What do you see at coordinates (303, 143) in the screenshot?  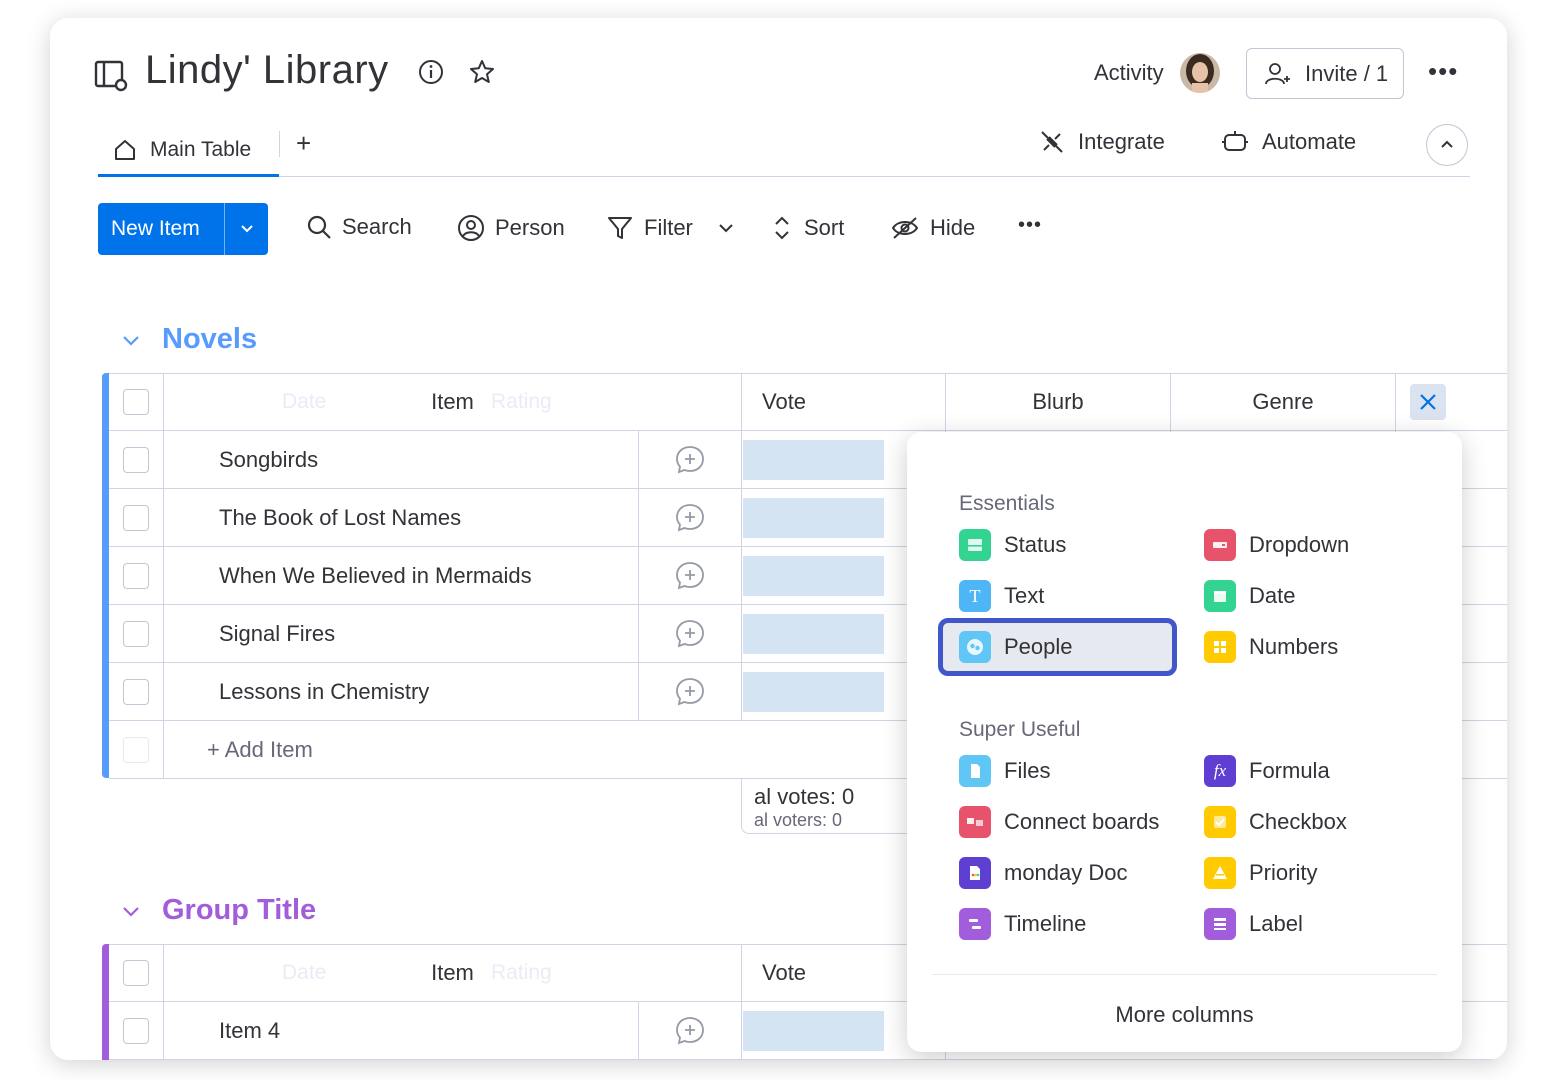 I see `add-view-button: +` at bounding box center [303, 143].